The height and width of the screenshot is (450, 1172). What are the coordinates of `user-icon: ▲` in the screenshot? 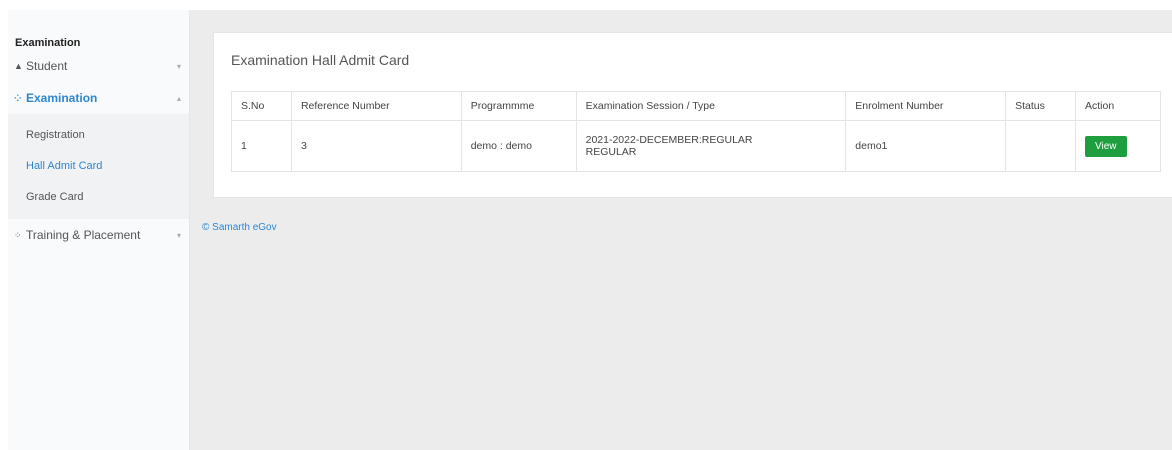 It's located at (18, 66).